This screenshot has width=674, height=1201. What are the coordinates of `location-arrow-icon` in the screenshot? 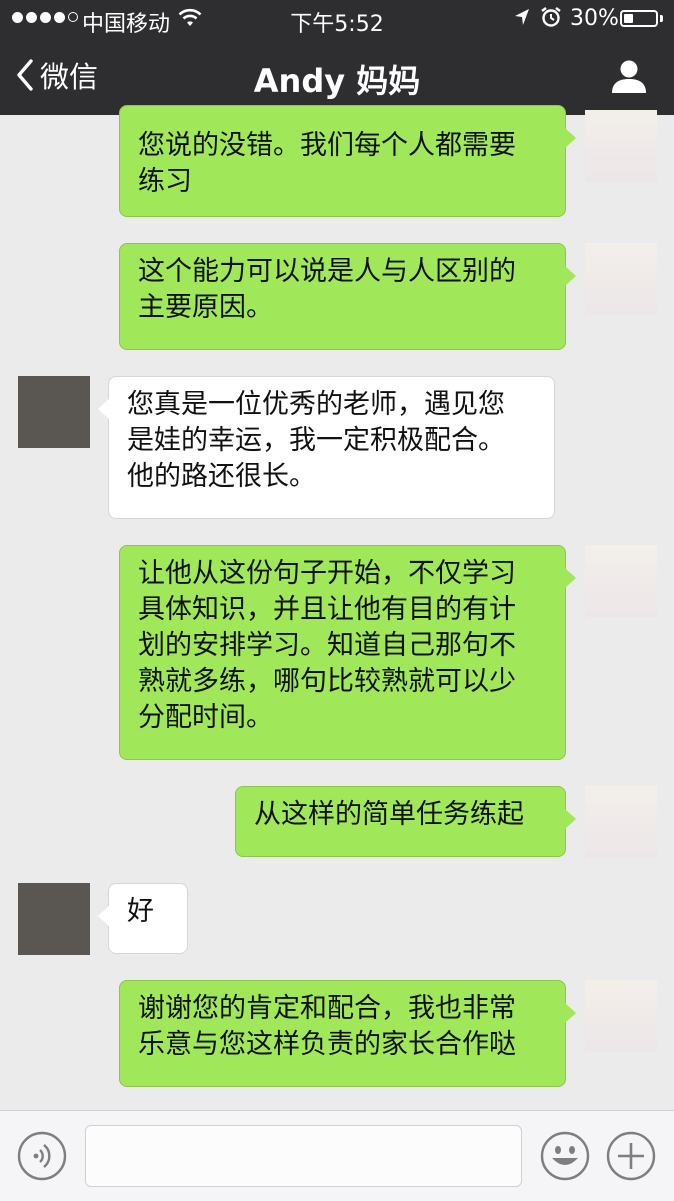 It's located at (522, 17).